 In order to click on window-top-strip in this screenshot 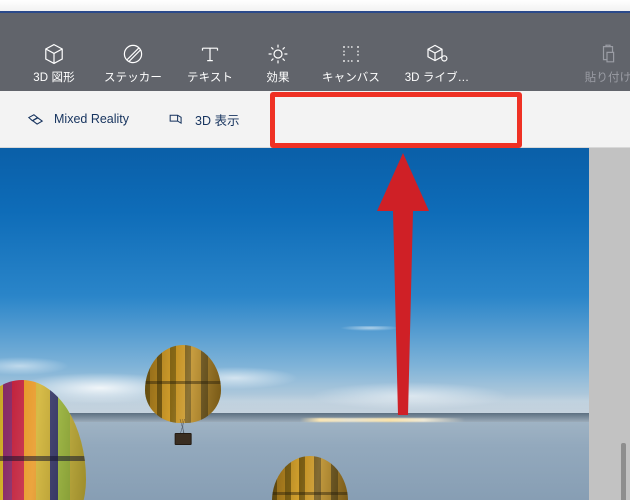, I will do `click(315, 5)`.